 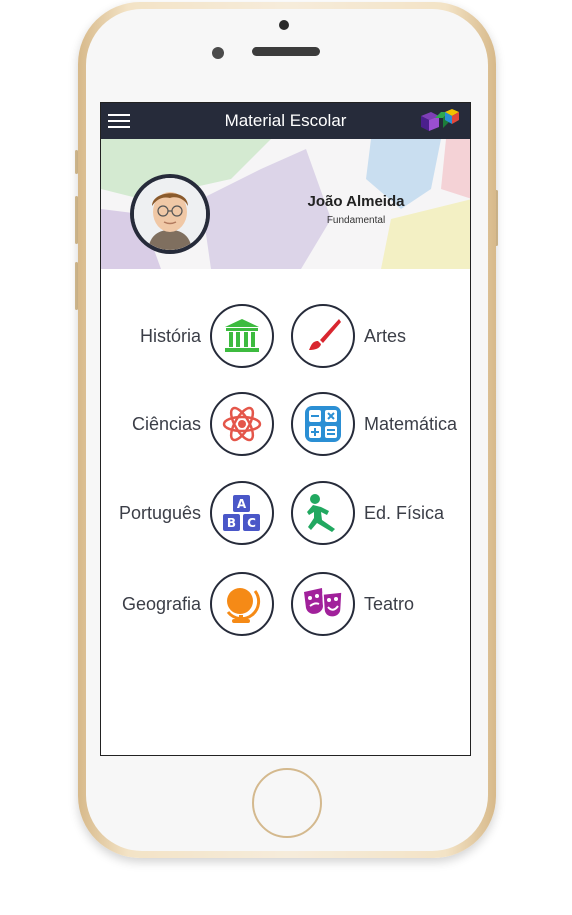 What do you see at coordinates (356, 220) in the screenshot?
I see `user-level: Fundamental` at bounding box center [356, 220].